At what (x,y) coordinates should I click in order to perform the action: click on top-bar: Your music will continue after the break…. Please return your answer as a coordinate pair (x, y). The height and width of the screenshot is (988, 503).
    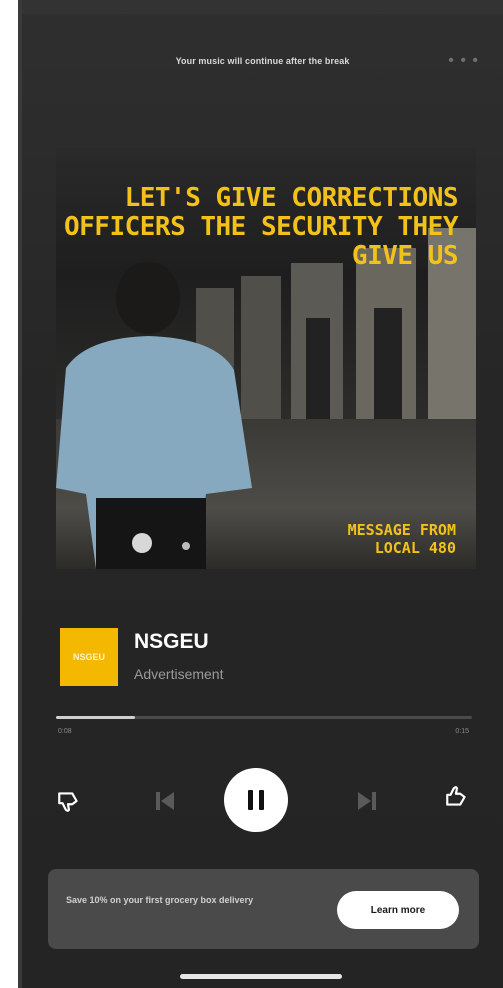
    Looking at the image, I should click on (262, 64).